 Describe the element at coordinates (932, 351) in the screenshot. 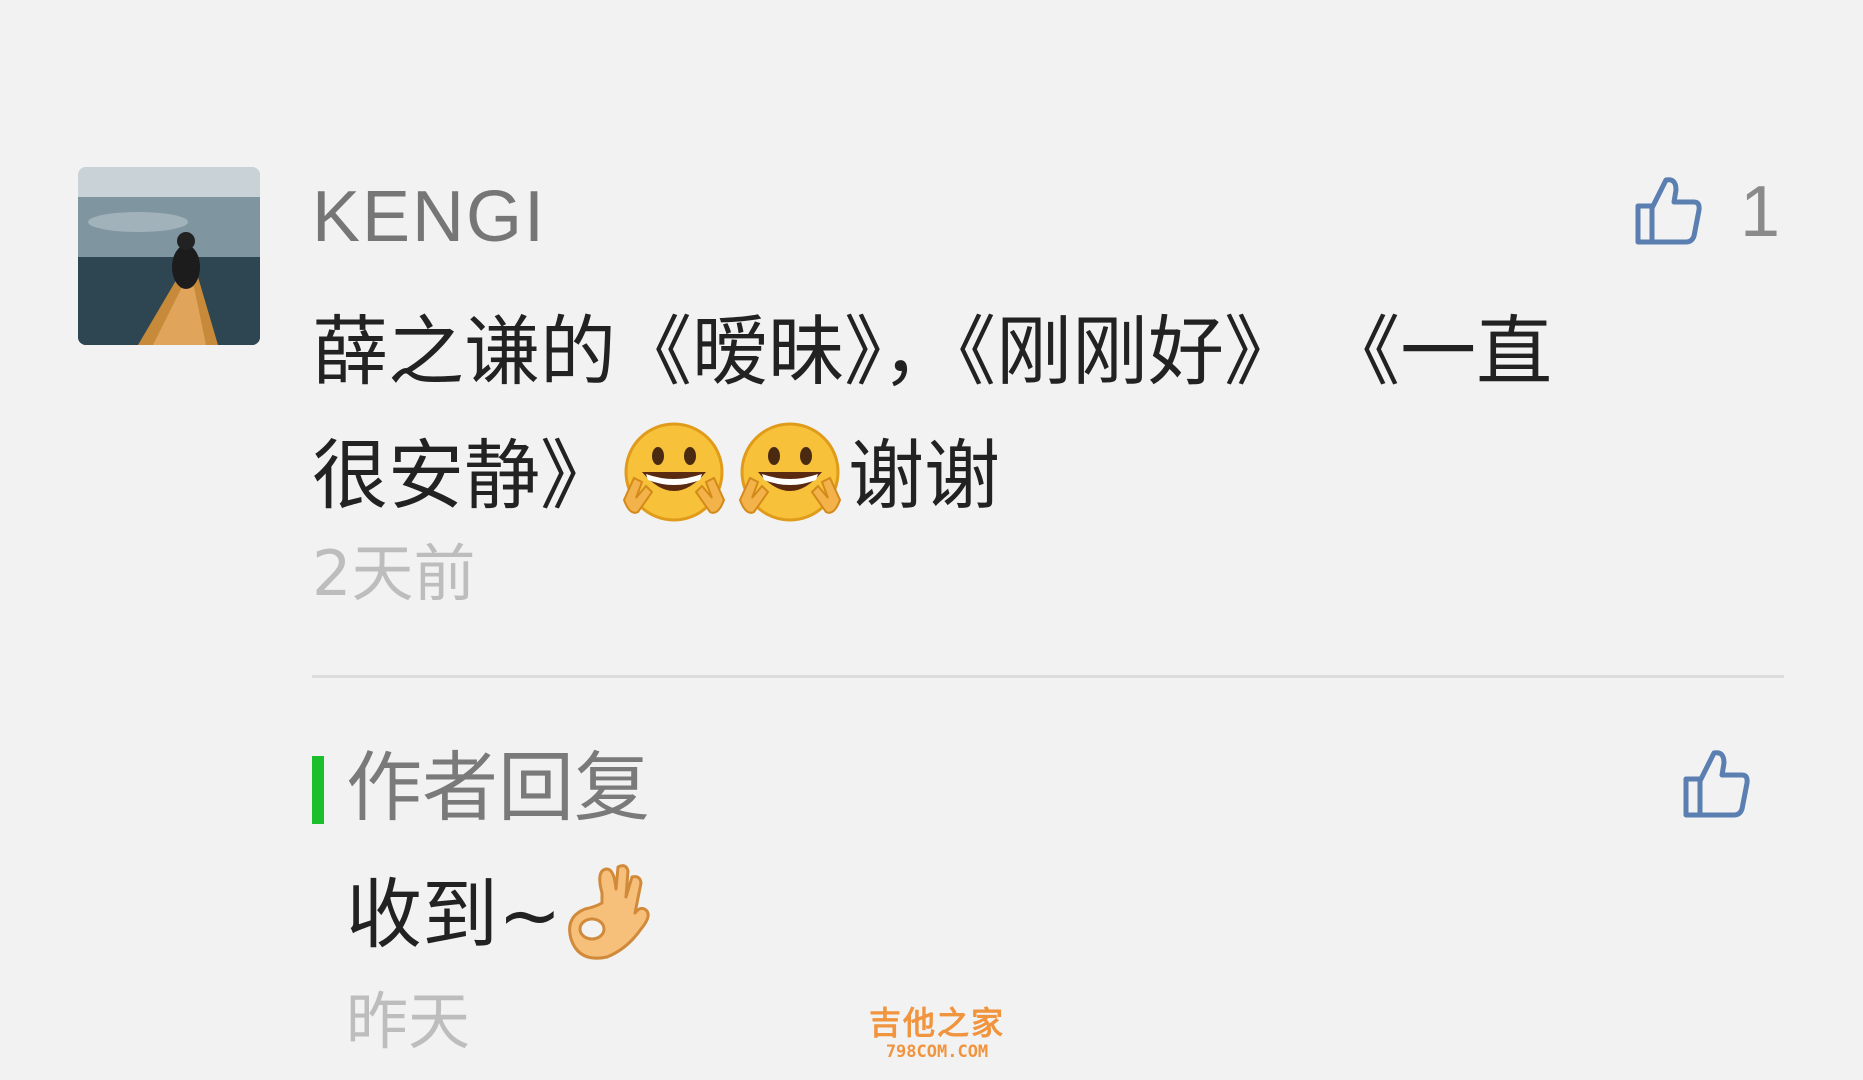

I see `comment-text-line1: 薛之谦的《暧昧》，《刚刚好》 《一直` at that location.